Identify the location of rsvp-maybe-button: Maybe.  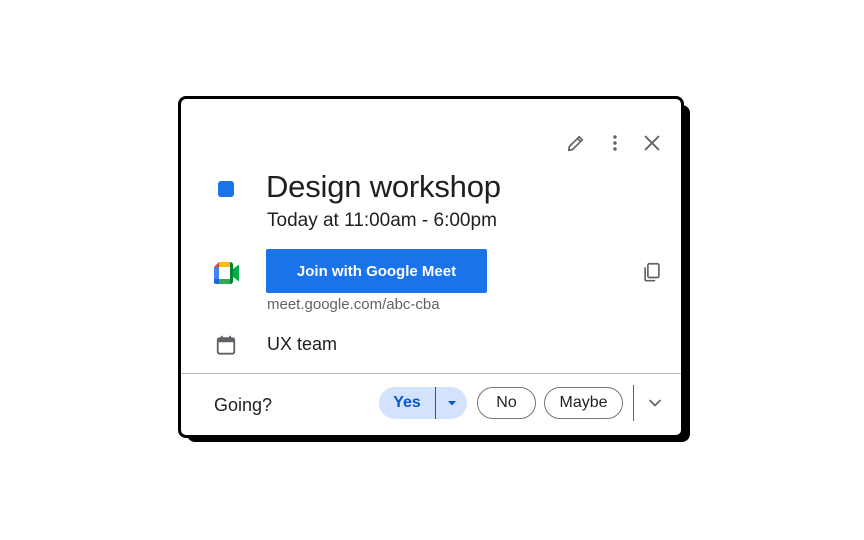
(583, 403).